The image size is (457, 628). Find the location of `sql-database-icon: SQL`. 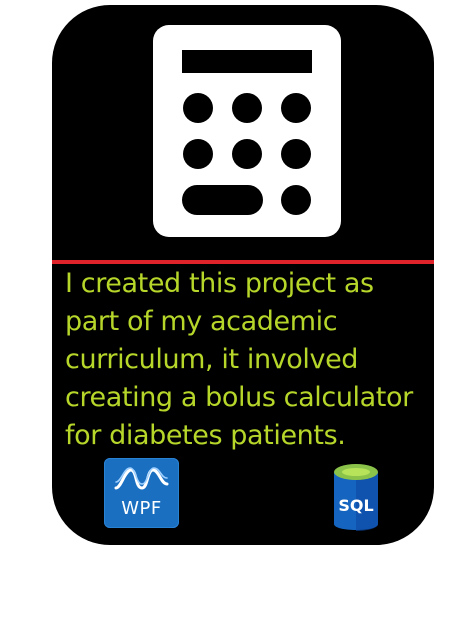

sql-database-icon: SQL is located at coordinates (356, 499).